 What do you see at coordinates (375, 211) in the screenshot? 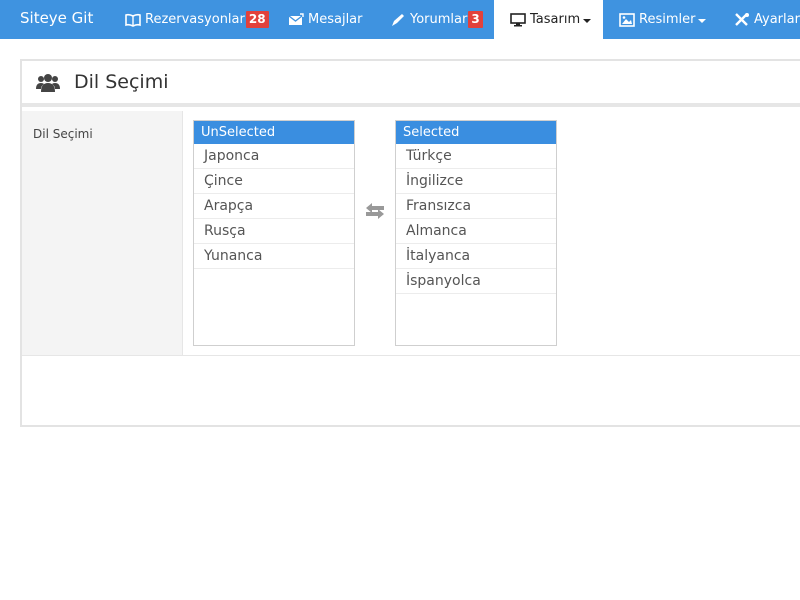
I see `swap-arrows-icon` at bounding box center [375, 211].